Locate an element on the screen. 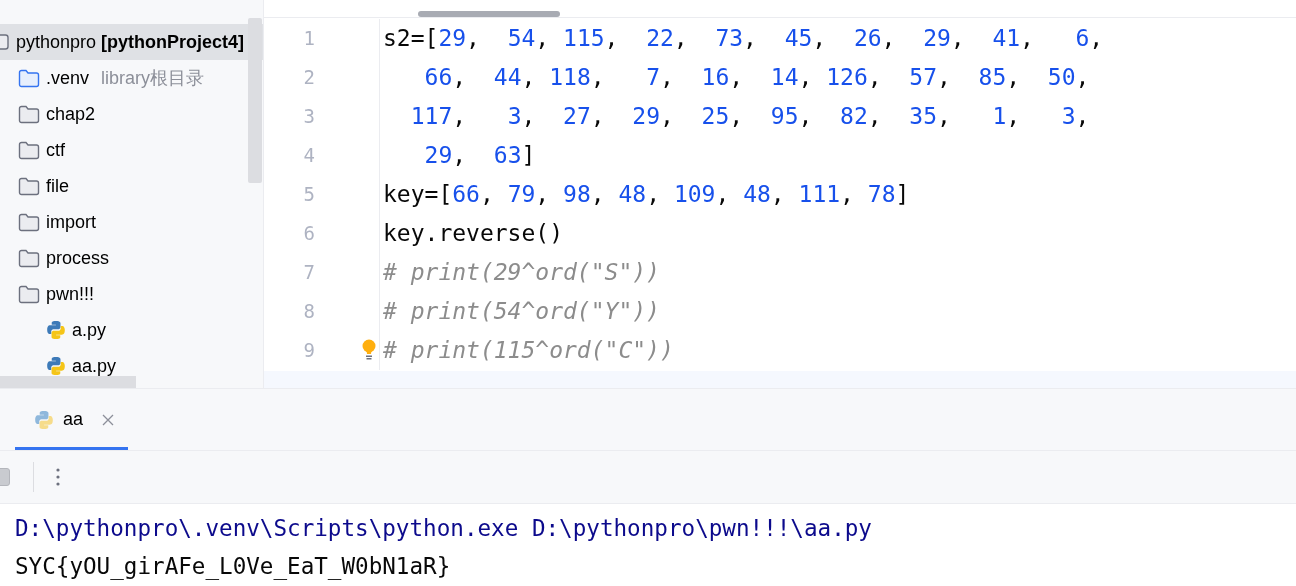 This screenshot has width=1296, height=586. python-icon is located at coordinates (44, 419).